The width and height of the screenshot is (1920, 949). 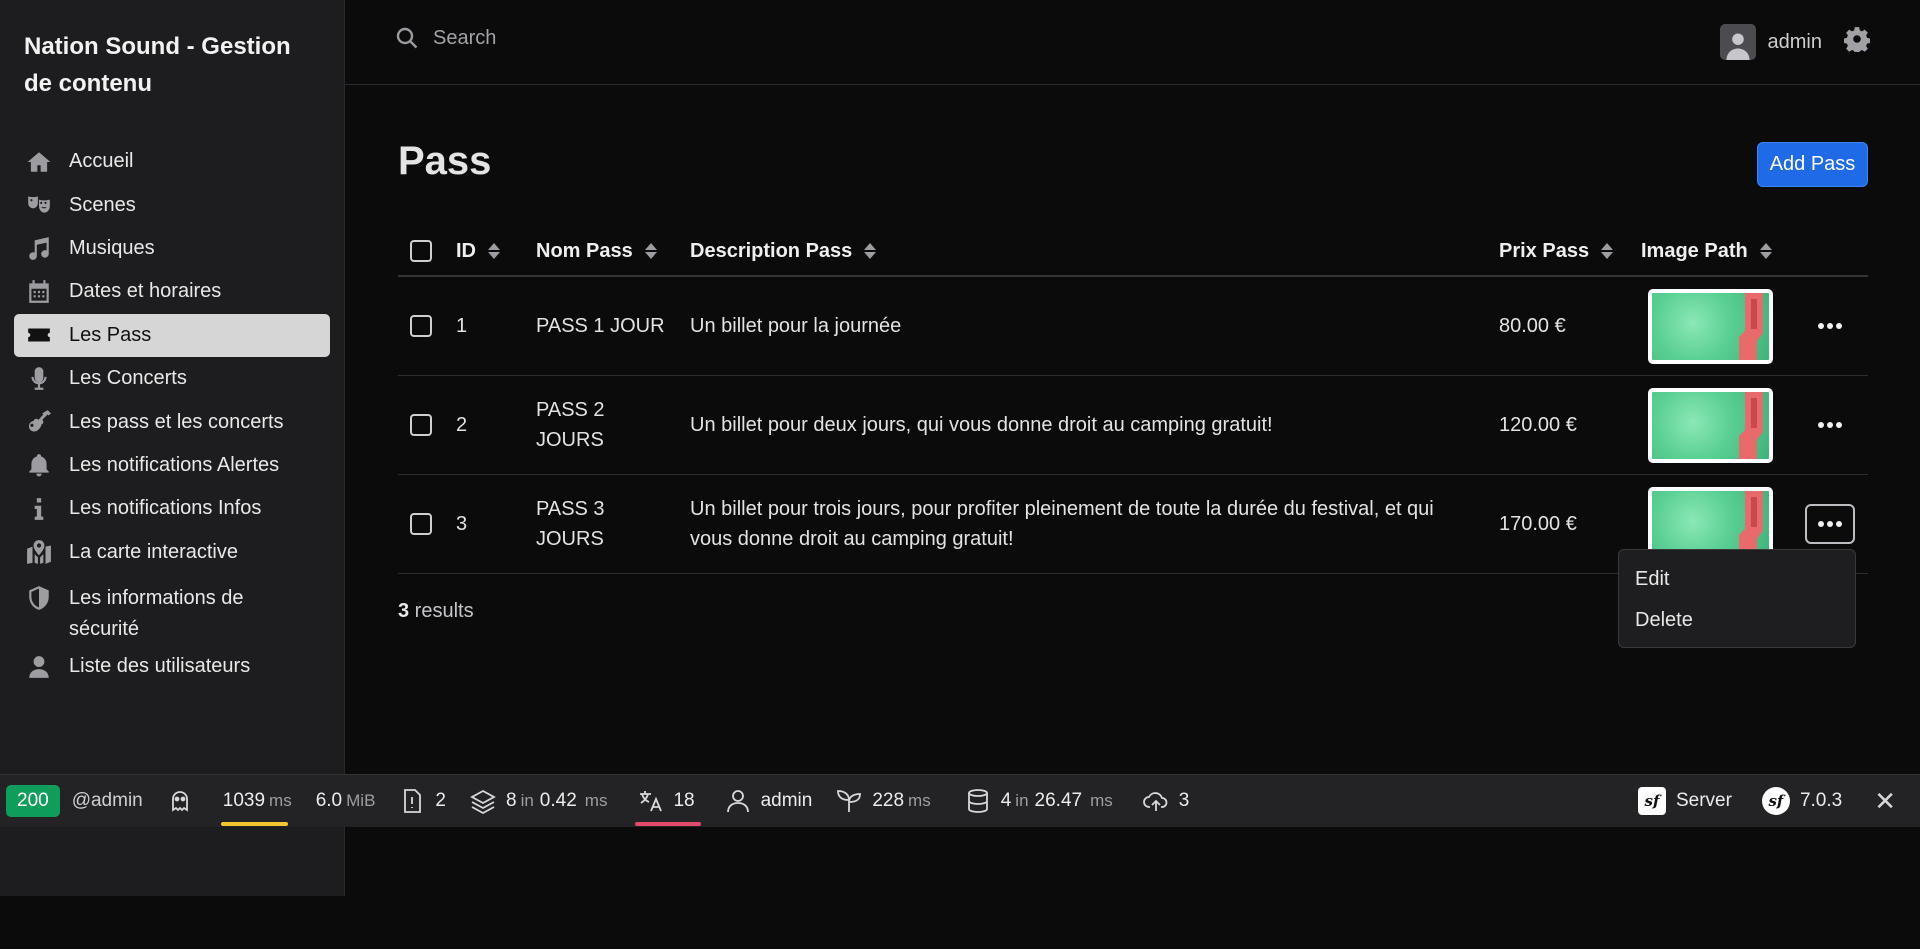 I want to click on close-icon: ✕, so click(x=1885, y=800).